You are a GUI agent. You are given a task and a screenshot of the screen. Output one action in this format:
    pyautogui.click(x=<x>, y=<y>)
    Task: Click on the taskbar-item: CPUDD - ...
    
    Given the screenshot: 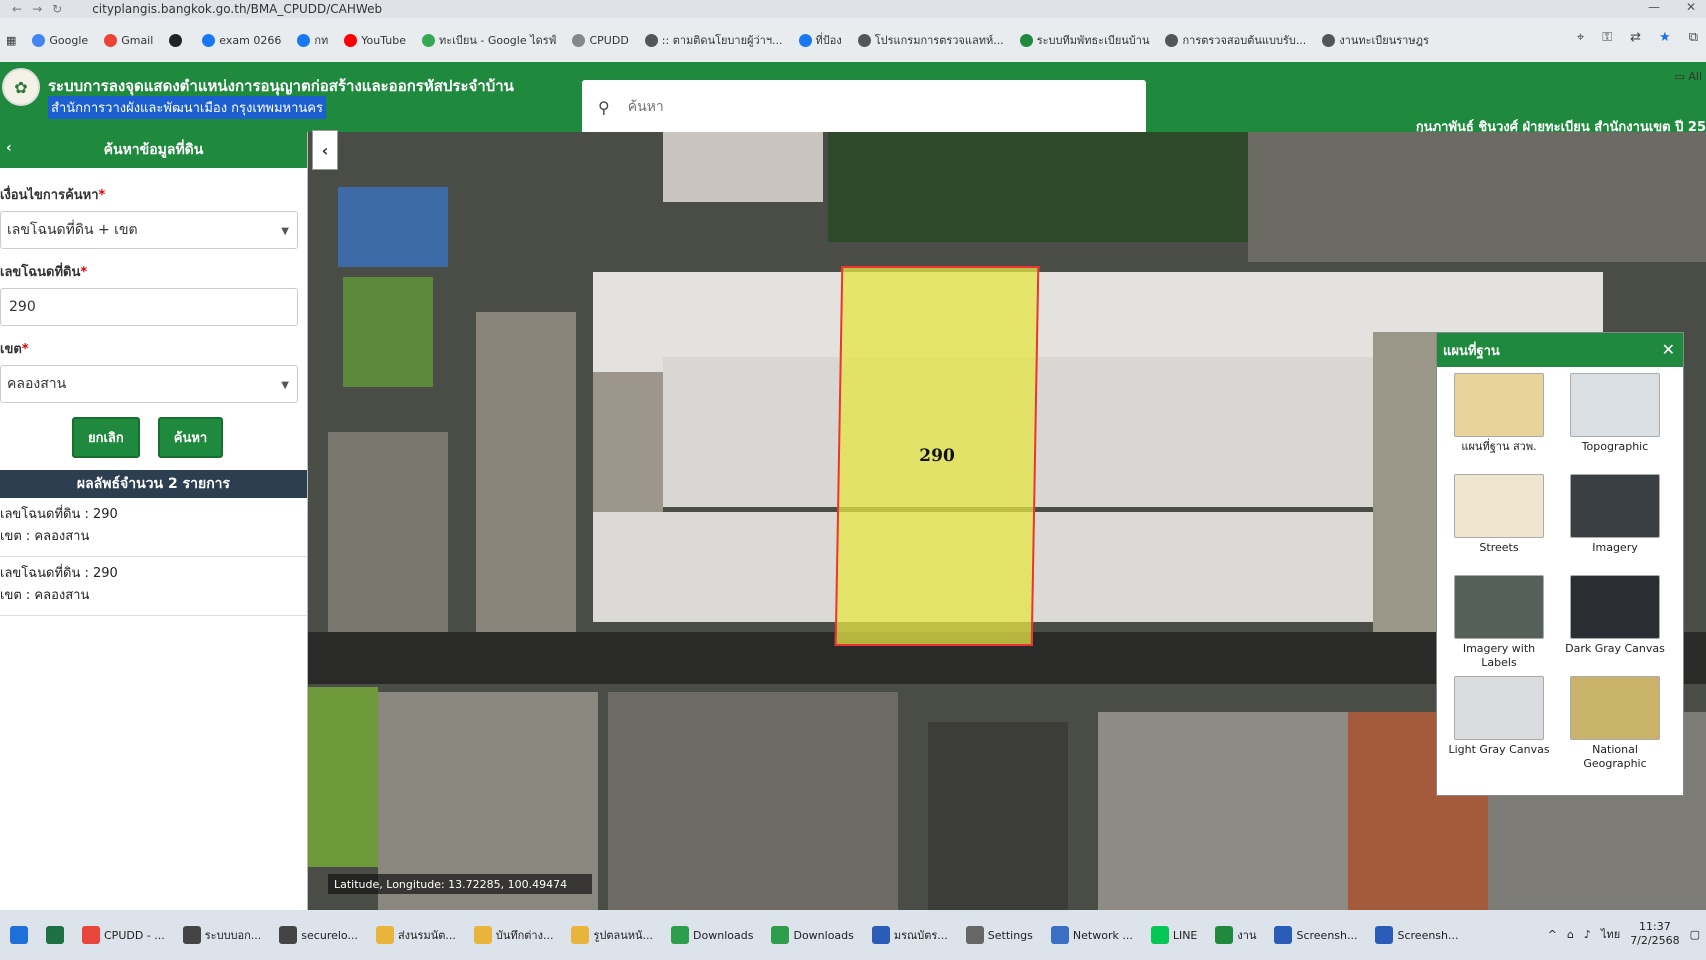 What is the action you would take?
    pyautogui.click(x=123, y=935)
    